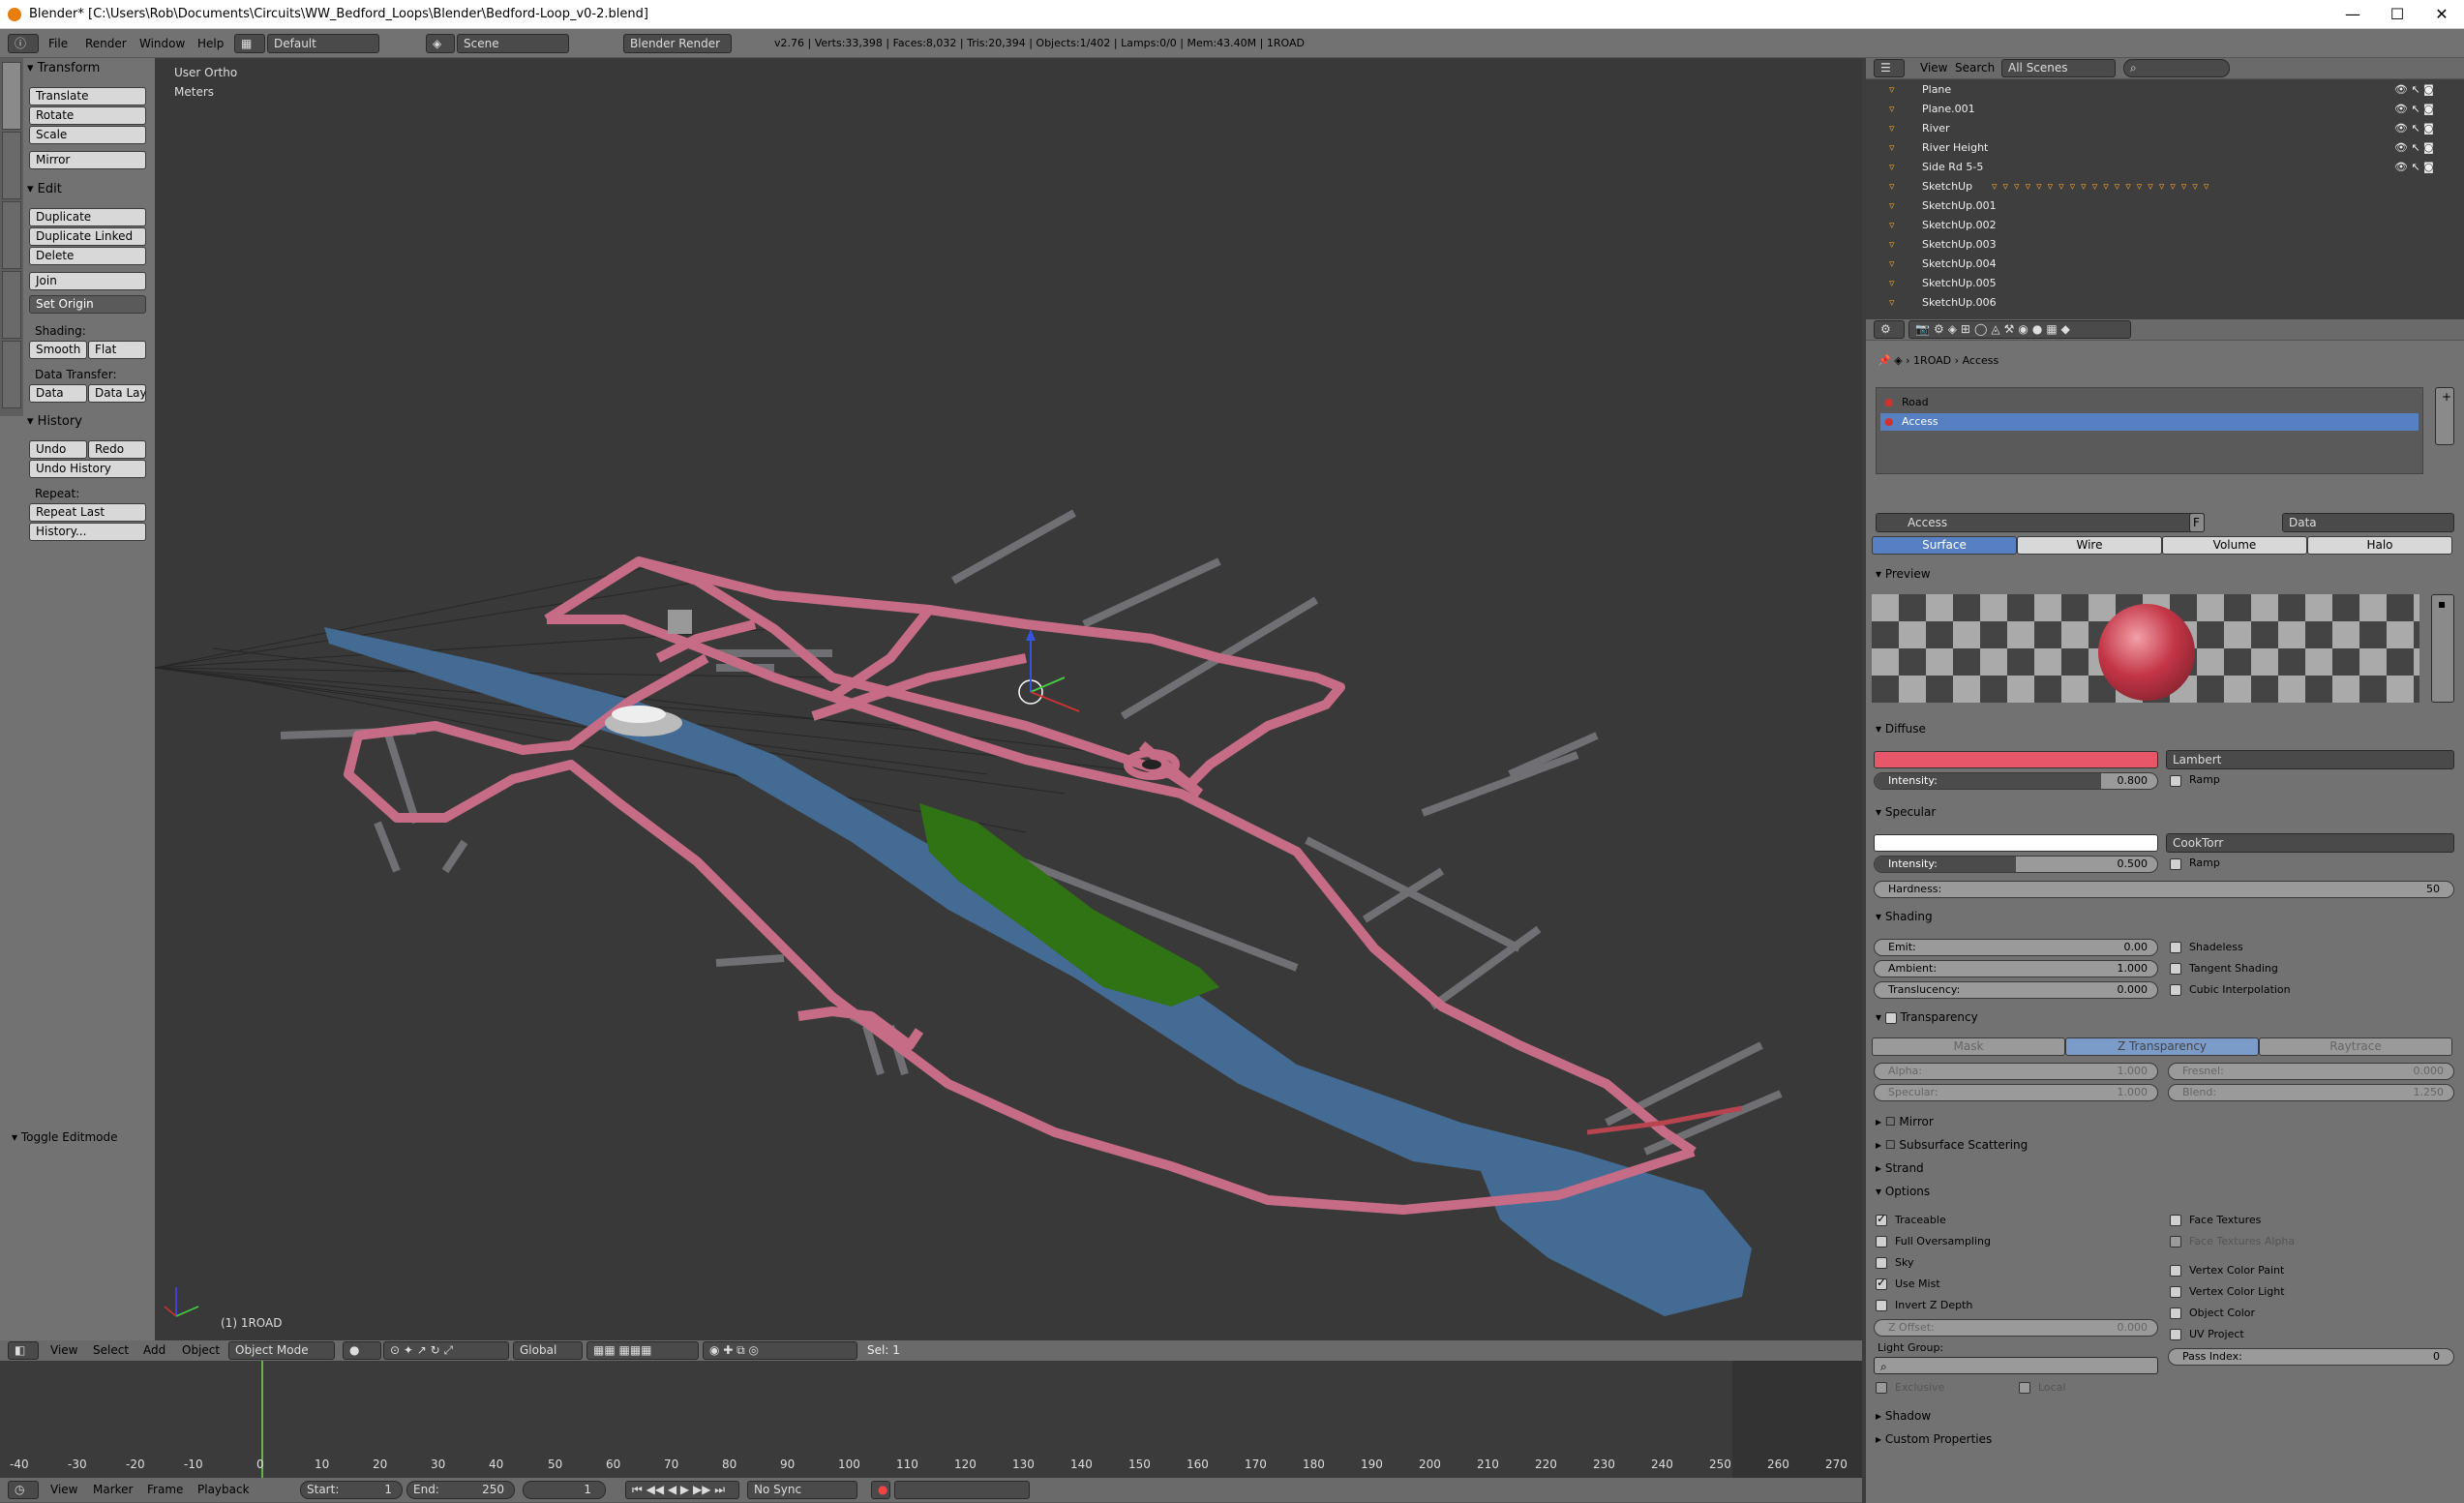  What do you see at coordinates (2352, 14) in the screenshot?
I see `minimize-button: —` at bounding box center [2352, 14].